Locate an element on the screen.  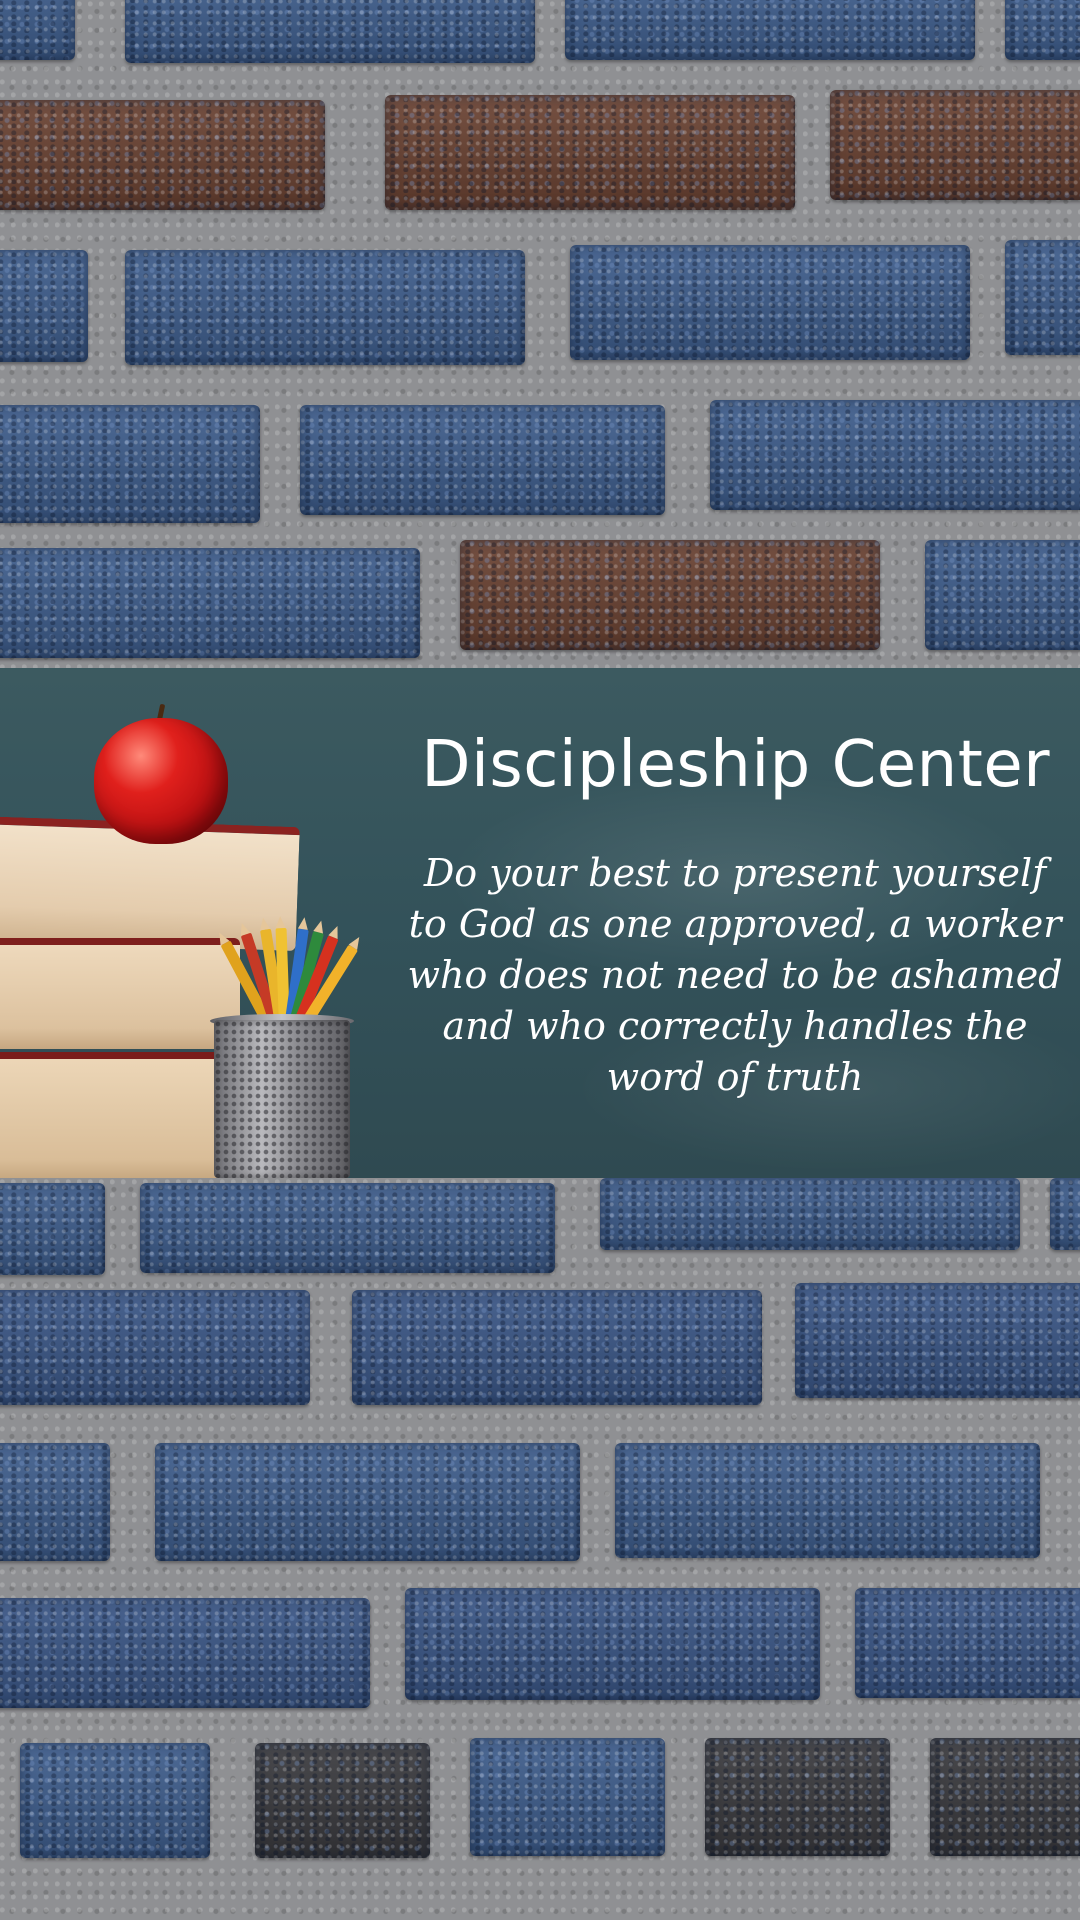
book-bottom is located at coordinates (115, 1115).